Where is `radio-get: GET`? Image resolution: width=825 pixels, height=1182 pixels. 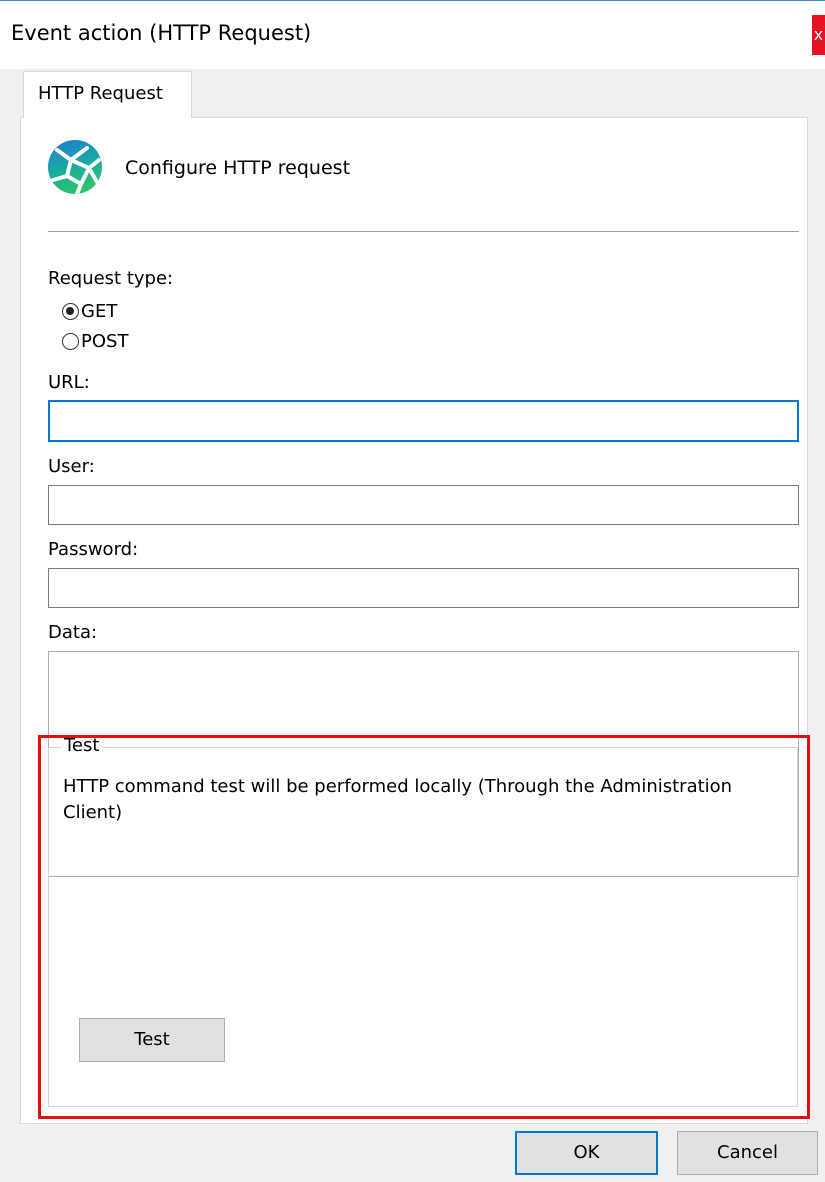
radio-get: GET is located at coordinates (89, 311).